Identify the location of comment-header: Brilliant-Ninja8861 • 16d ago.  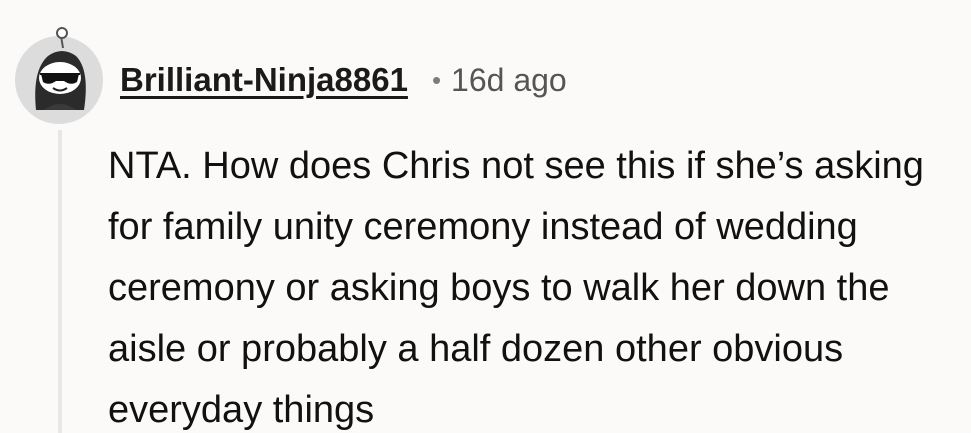
(343, 80).